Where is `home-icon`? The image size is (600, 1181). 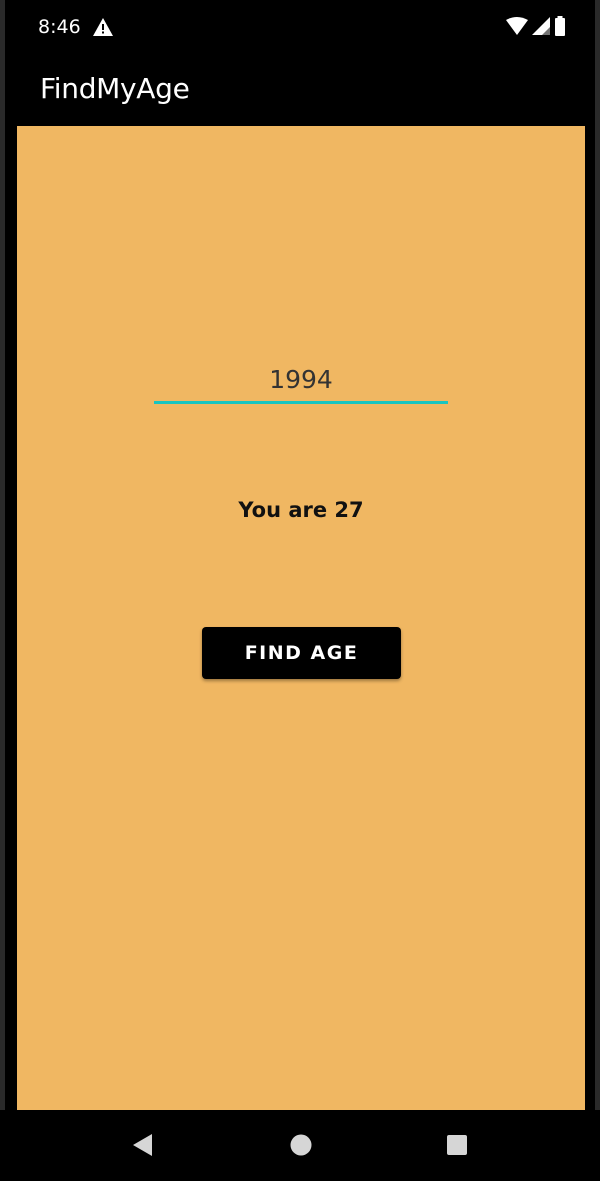
home-icon is located at coordinates (301, 1145).